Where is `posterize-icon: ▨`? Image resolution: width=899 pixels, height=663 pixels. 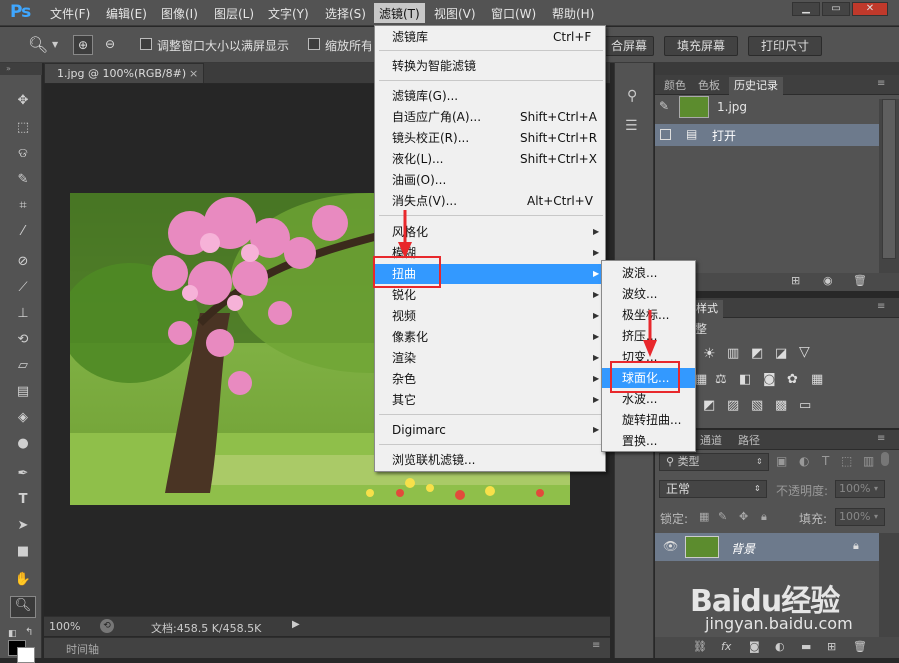
posterize-icon: ▨ is located at coordinates (733, 405).